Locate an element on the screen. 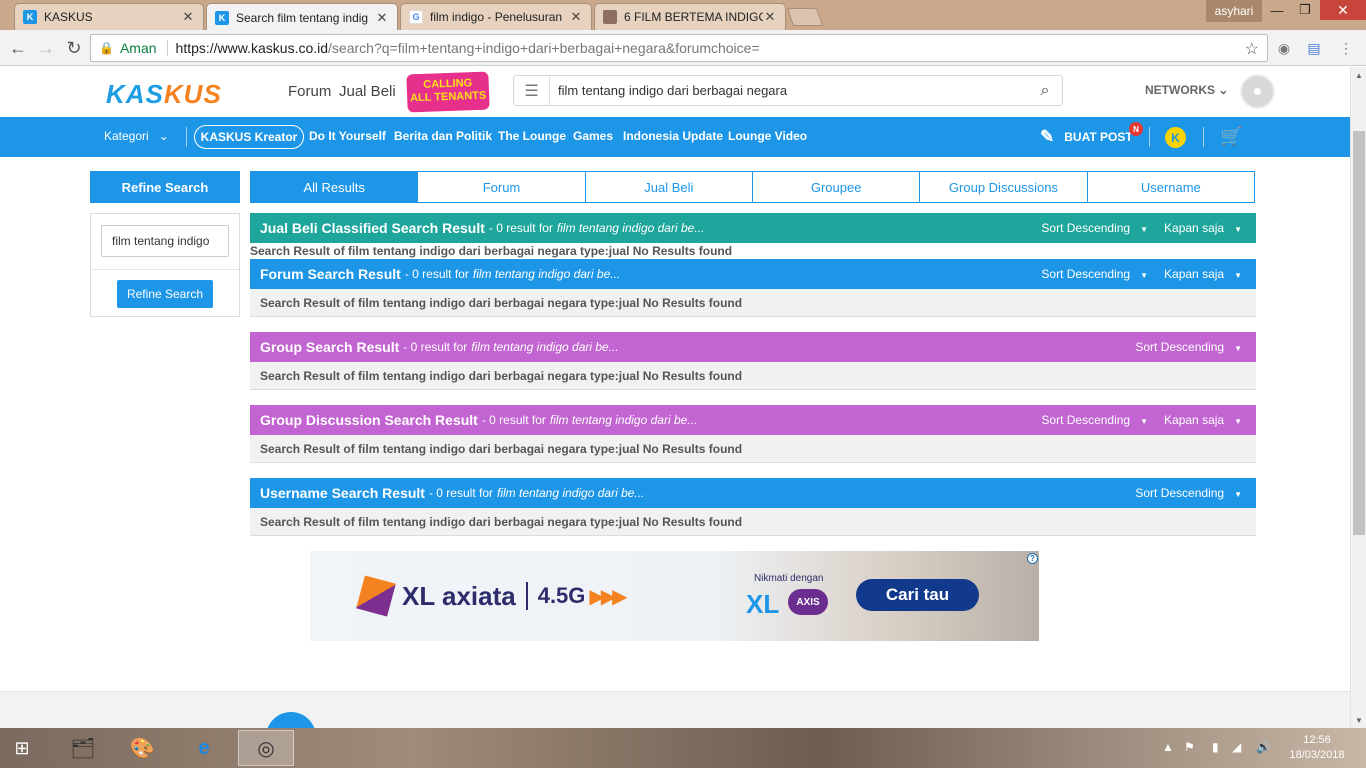 The image size is (1366, 768). minimize-icon: — is located at coordinates (1277, 10).